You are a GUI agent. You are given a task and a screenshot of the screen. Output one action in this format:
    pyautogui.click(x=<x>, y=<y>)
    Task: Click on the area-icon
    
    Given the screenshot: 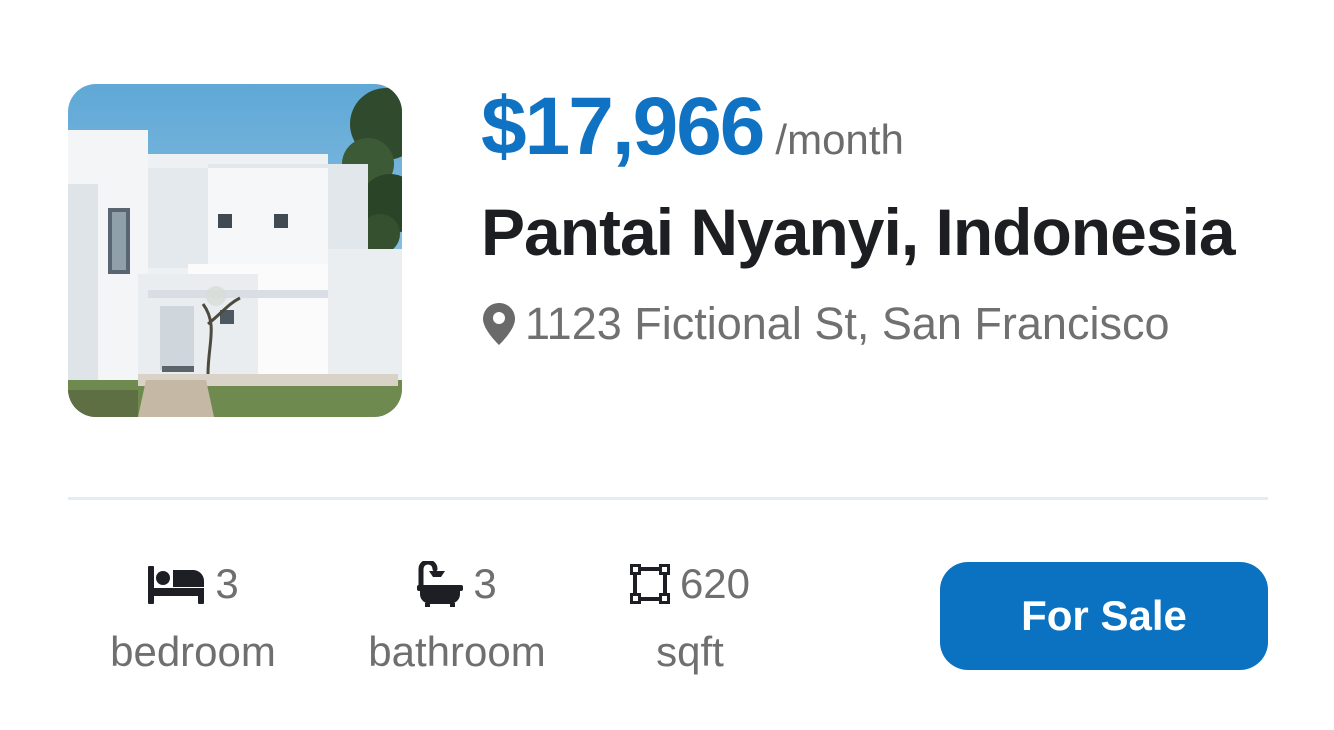 What is the action you would take?
    pyautogui.click(x=649, y=584)
    